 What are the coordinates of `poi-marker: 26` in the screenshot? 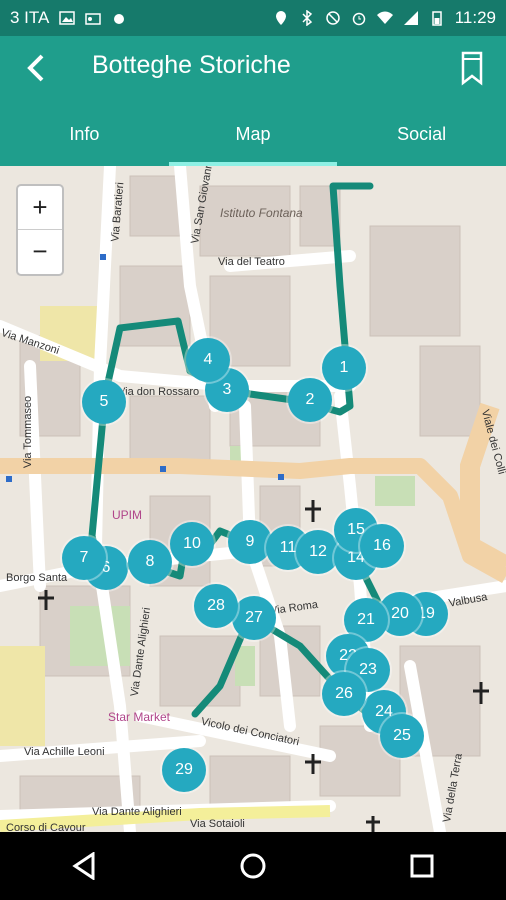 It's located at (344, 694).